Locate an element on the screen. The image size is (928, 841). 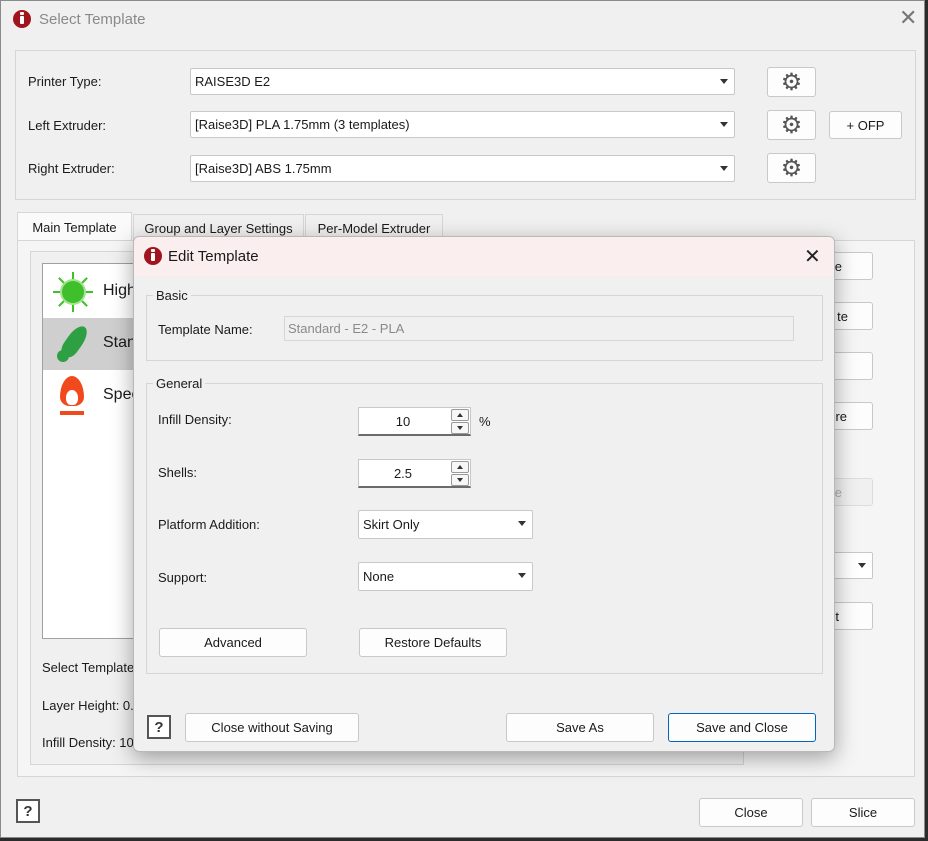
right-extruder-combo: [Raise3D] ABS 1.75mm is located at coordinates (462, 168).